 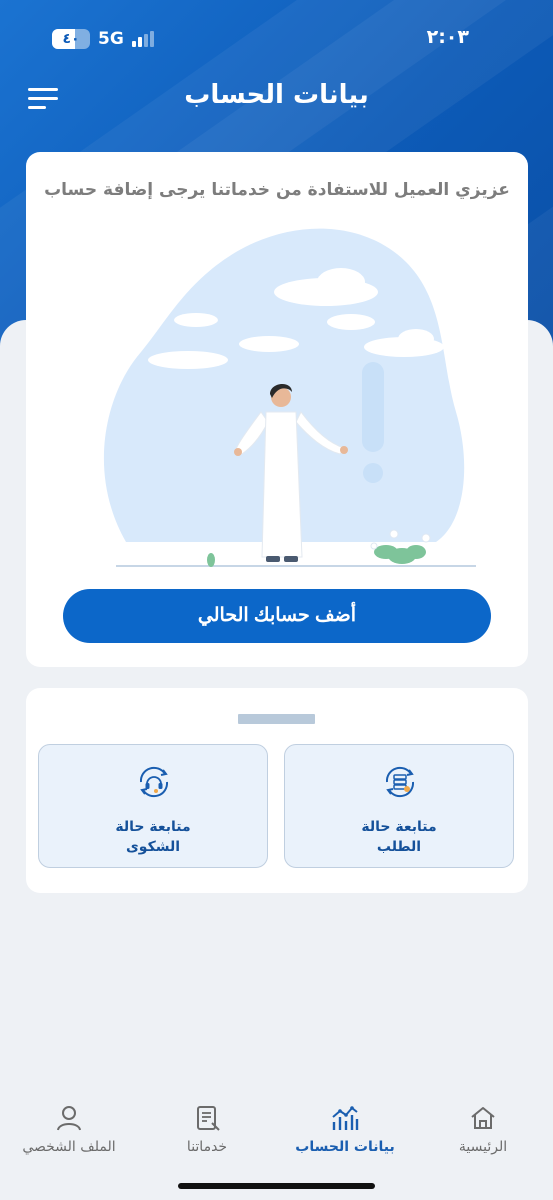 I want to click on page-title: بيانات الحساب, so click(x=276, y=95).